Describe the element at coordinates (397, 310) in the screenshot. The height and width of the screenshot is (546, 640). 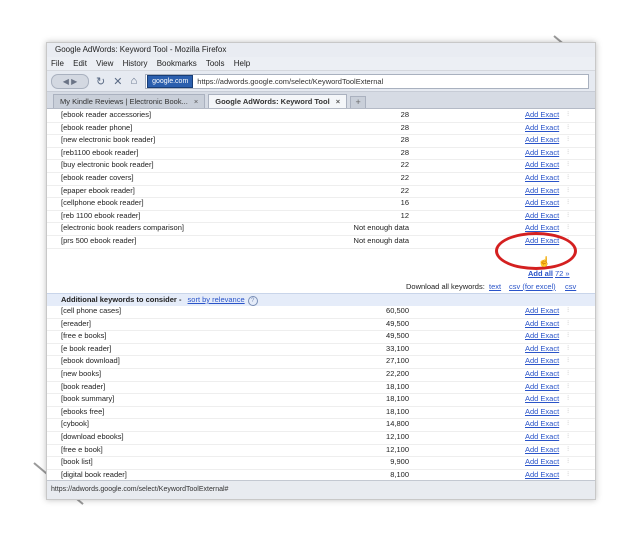
I see `search-volume-cell: 60,500` at that location.